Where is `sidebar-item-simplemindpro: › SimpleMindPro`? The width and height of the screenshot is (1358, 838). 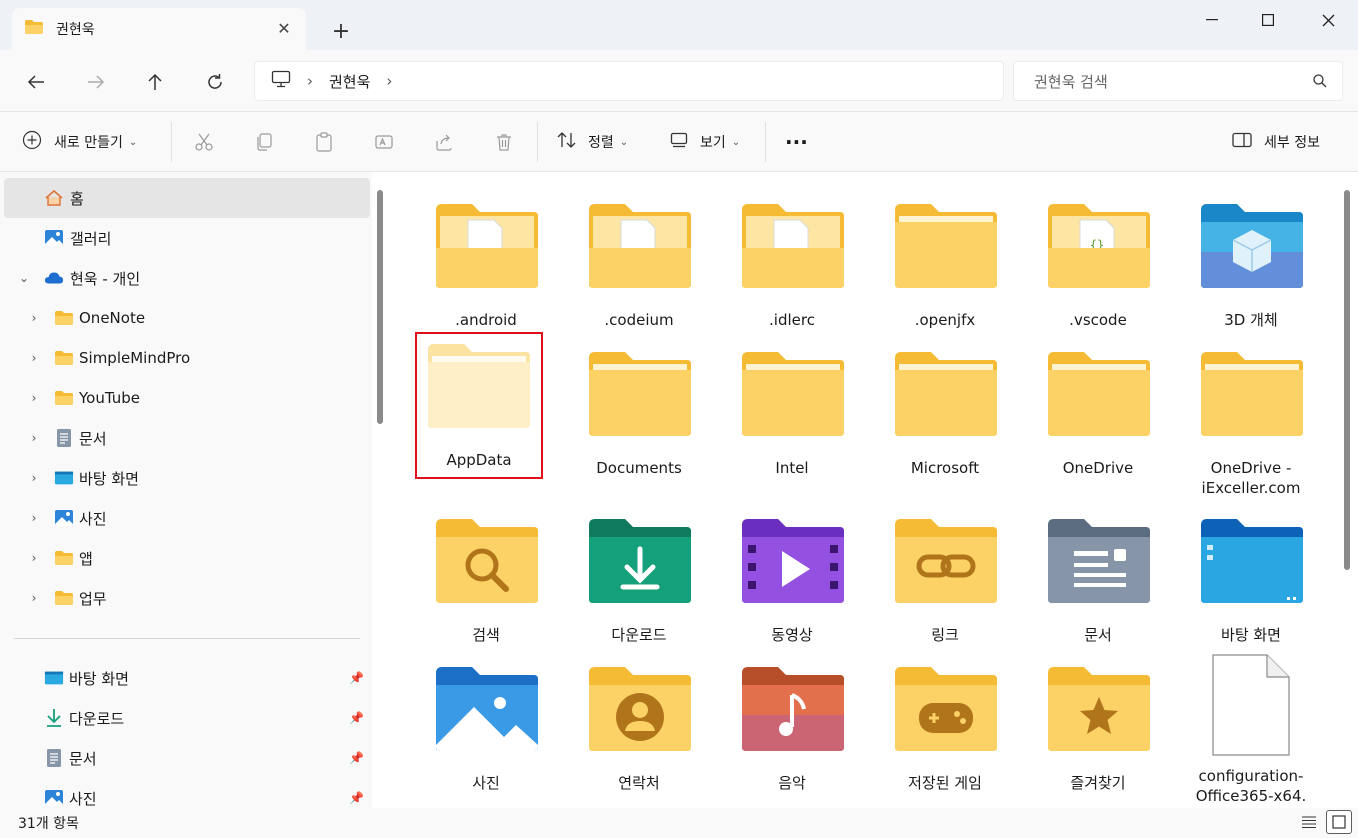
sidebar-item-simplemindpro: › SimpleMindPro is located at coordinates (187, 358).